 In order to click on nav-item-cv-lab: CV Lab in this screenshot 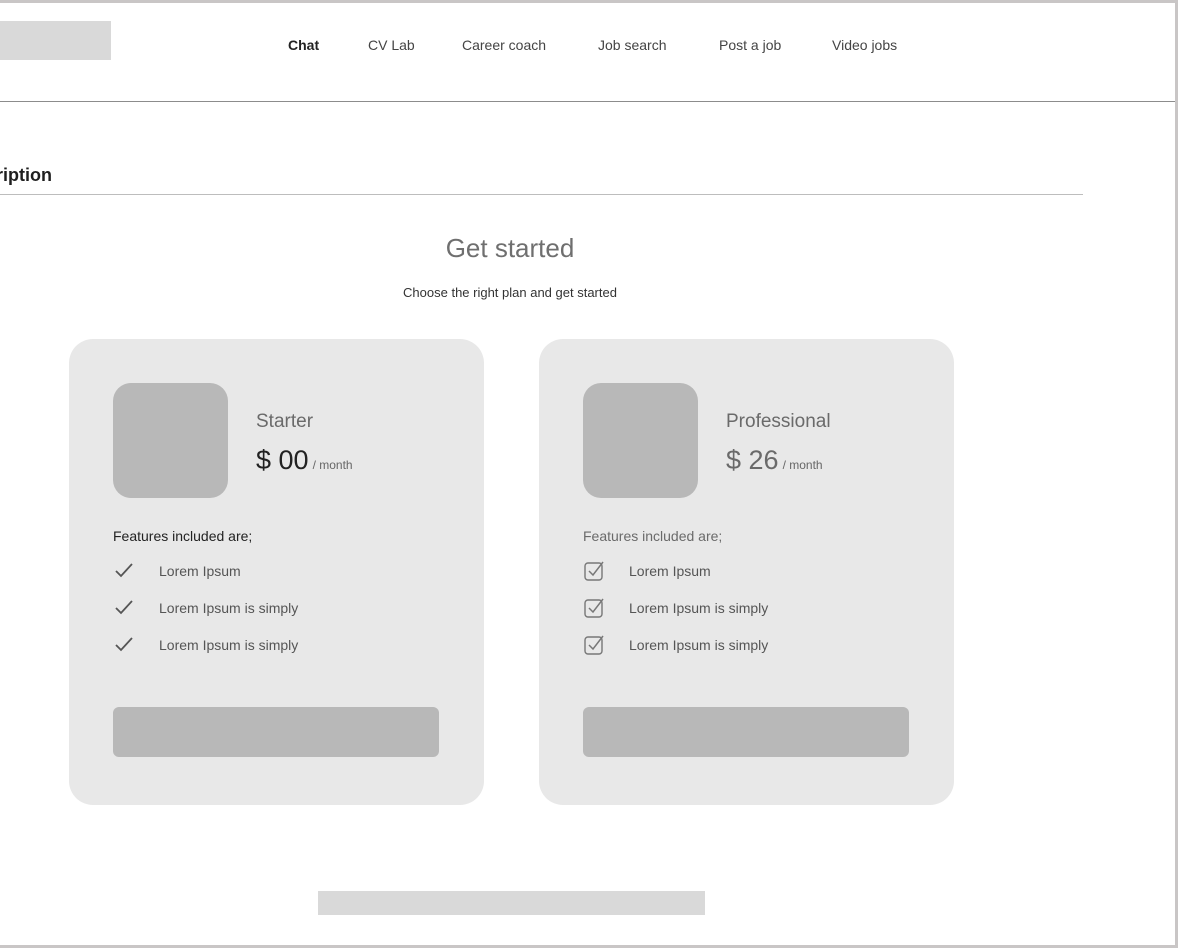, I will do `click(391, 45)`.